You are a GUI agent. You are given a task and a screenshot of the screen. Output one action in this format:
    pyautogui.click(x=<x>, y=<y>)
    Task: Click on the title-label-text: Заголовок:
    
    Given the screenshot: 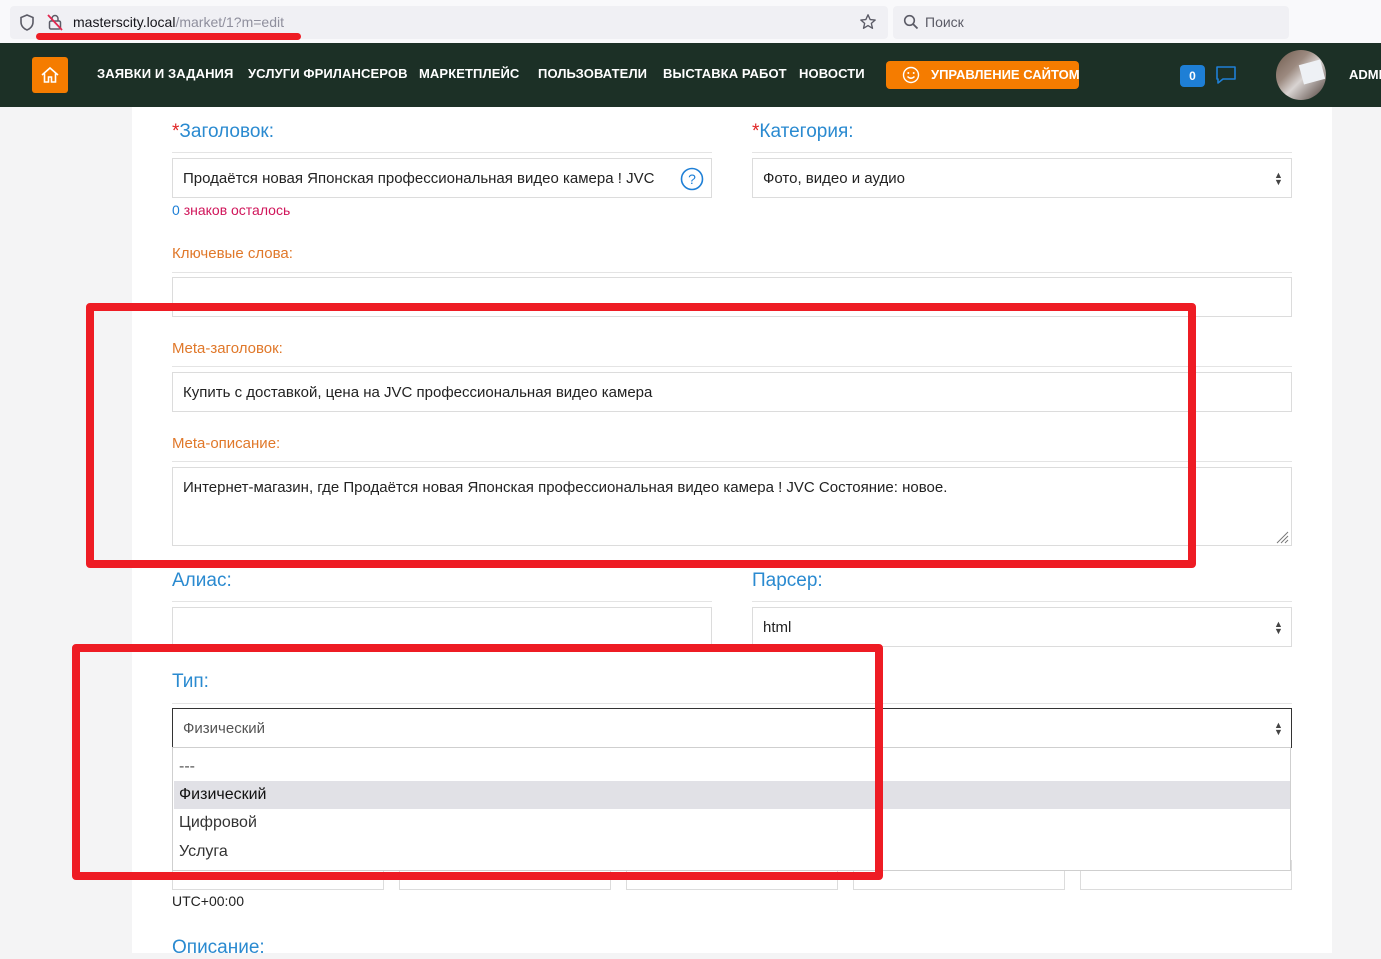 What is the action you would take?
    pyautogui.click(x=227, y=131)
    